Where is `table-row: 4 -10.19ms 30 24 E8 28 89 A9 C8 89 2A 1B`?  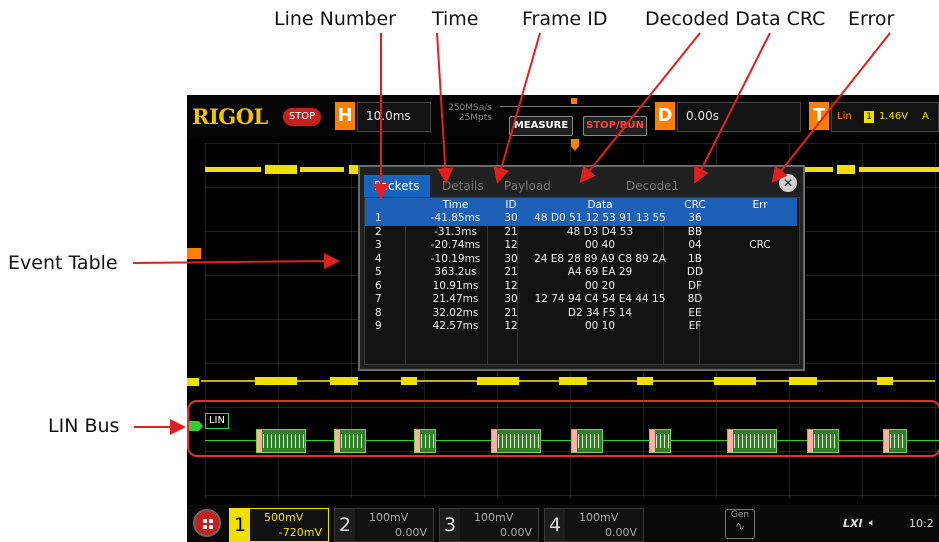 table-row: 4 -10.19ms 30 24 E8 28 89 A9 C8 89 2A 1B is located at coordinates (581, 260).